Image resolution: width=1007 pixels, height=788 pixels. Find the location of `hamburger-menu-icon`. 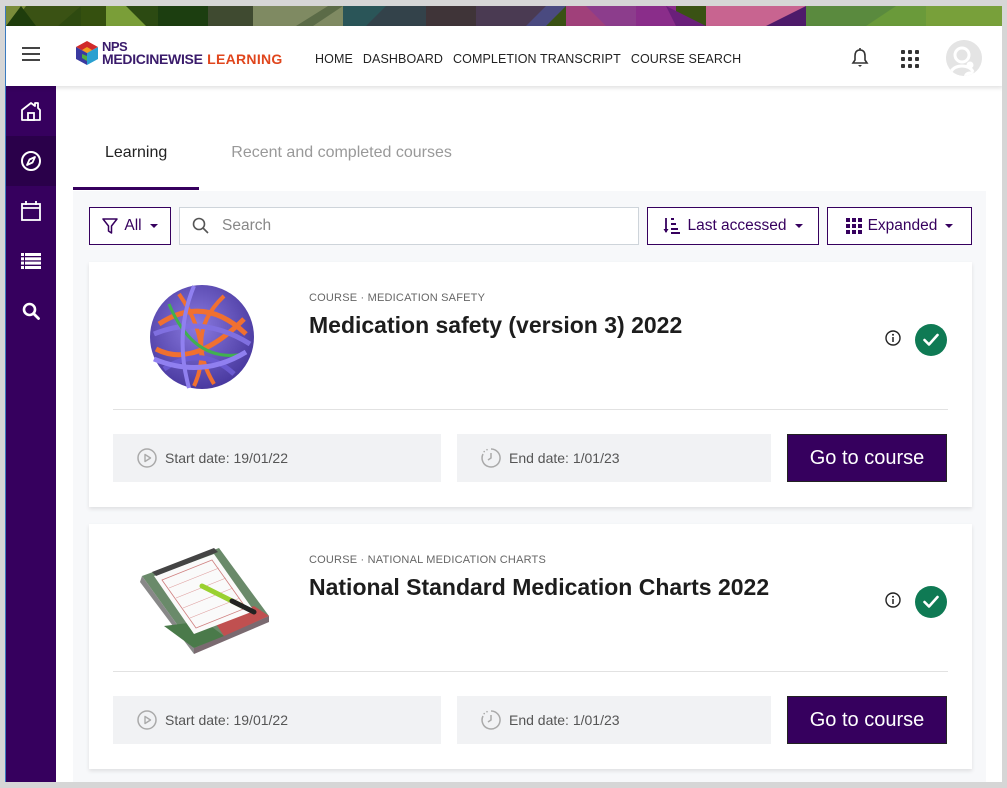

hamburger-menu-icon is located at coordinates (31, 55).